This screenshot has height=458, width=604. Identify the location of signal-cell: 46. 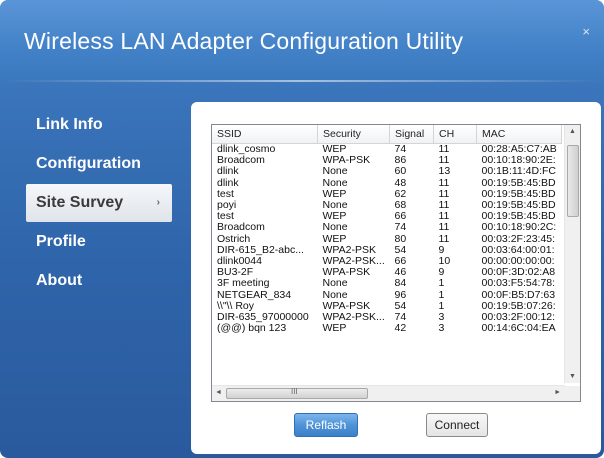
(400, 273).